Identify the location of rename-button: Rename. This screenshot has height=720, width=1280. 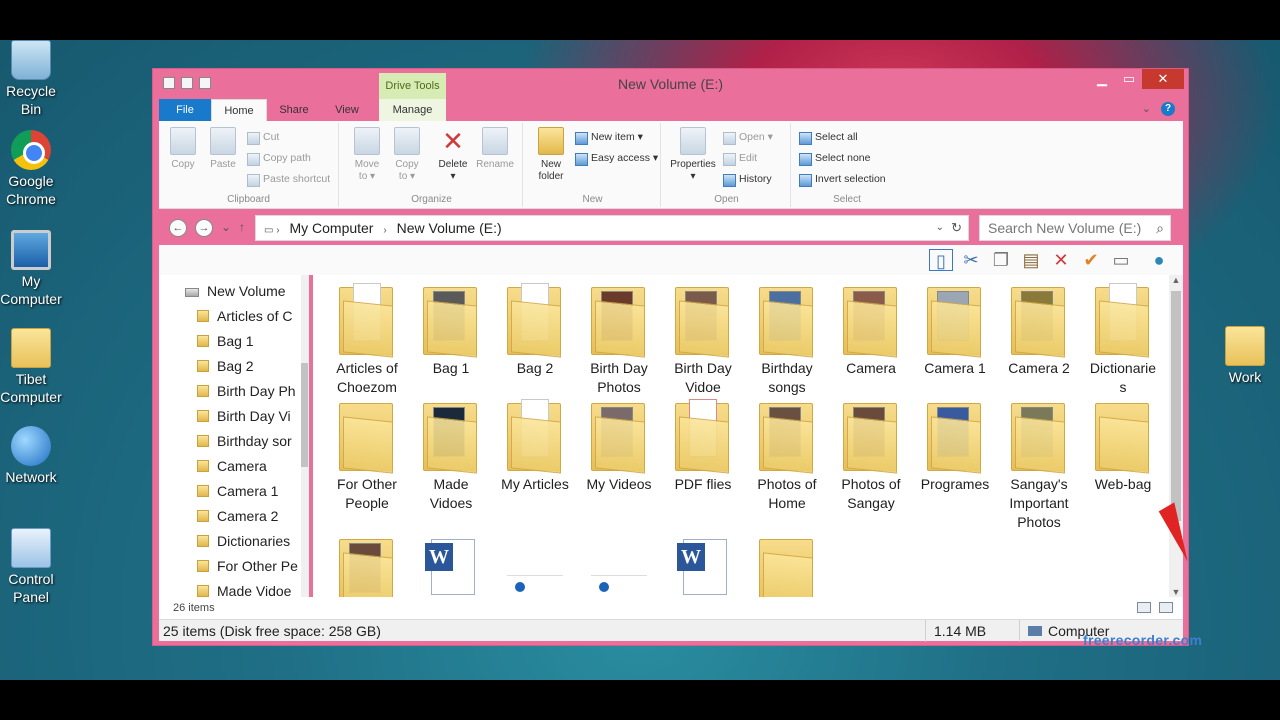
(495, 149).